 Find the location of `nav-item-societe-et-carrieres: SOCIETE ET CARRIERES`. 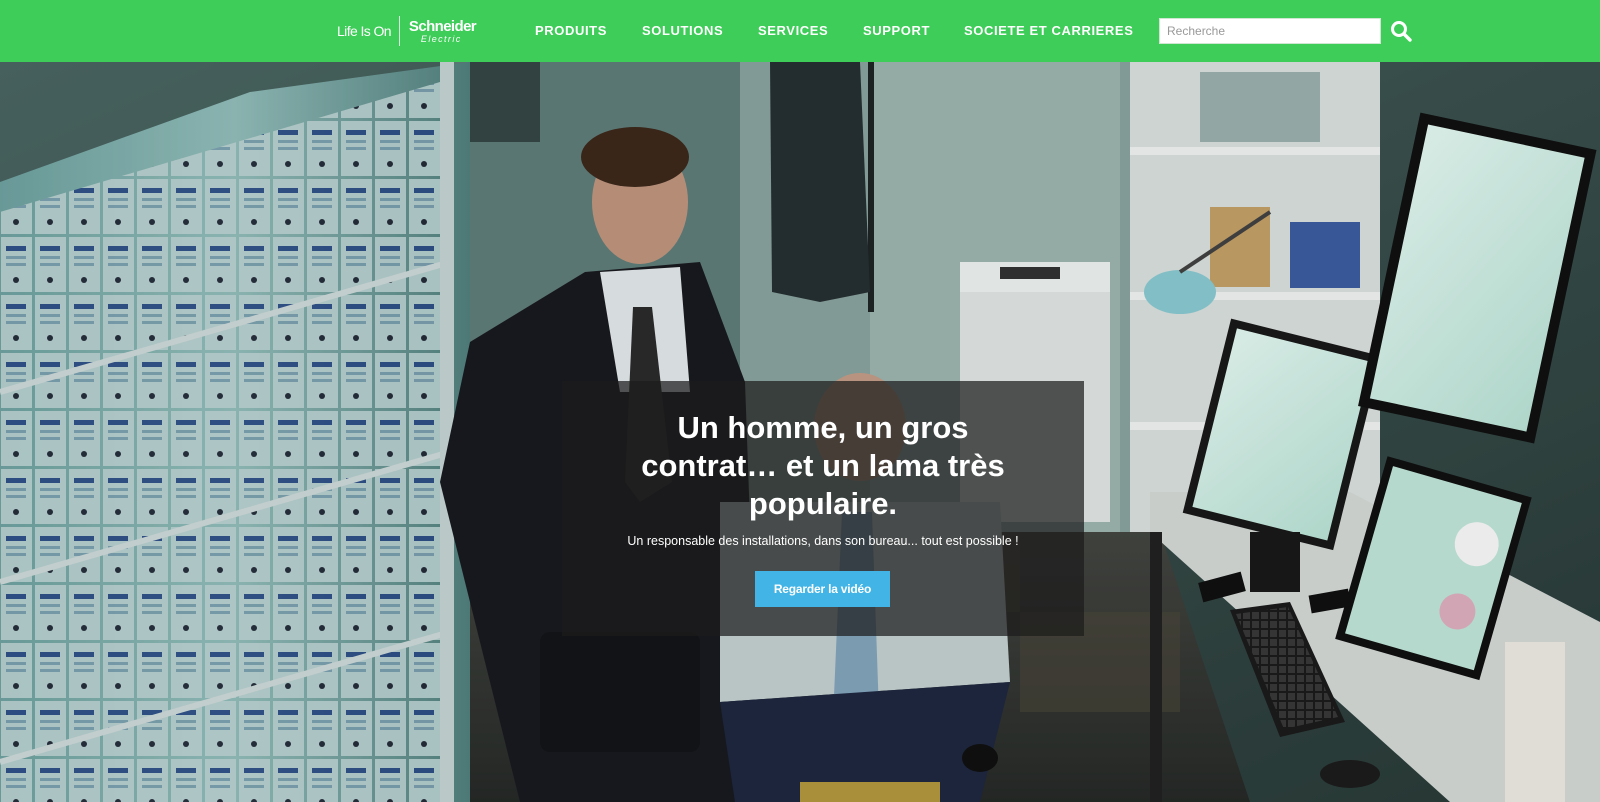

nav-item-societe-et-carrieres: SOCIETE ET CARRIERES is located at coordinates (1048, 30).